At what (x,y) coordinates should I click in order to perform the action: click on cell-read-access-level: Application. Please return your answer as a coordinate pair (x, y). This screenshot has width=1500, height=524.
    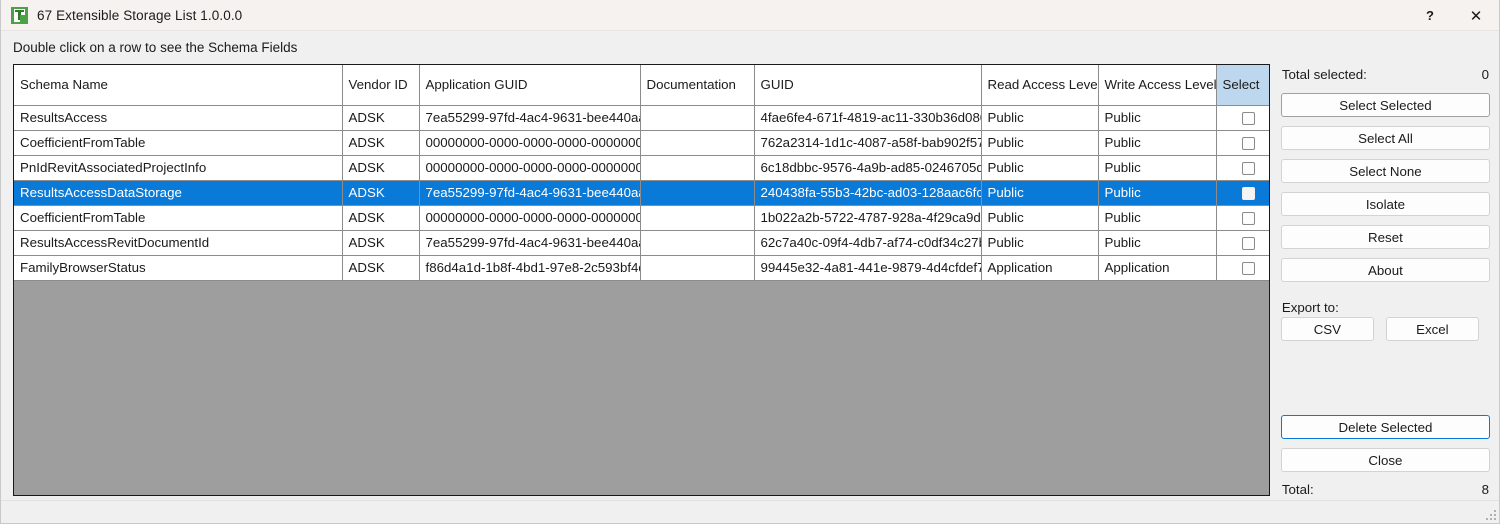
    Looking at the image, I should click on (1040, 268).